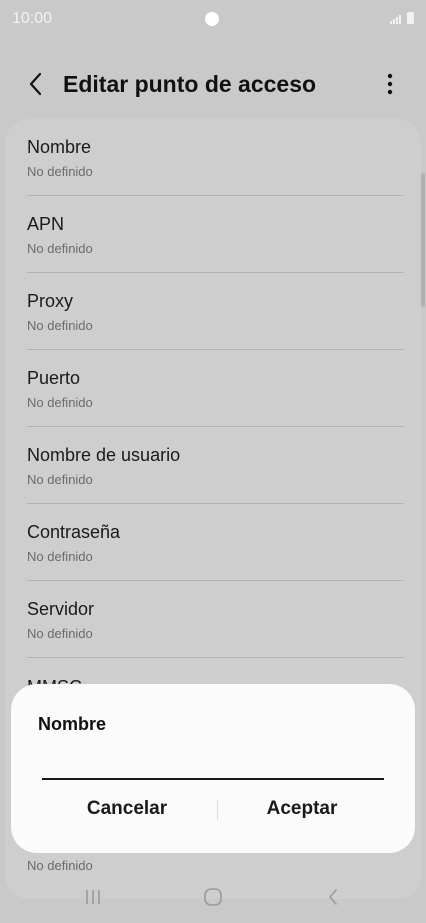  I want to click on item-title: Proxy, so click(50, 301).